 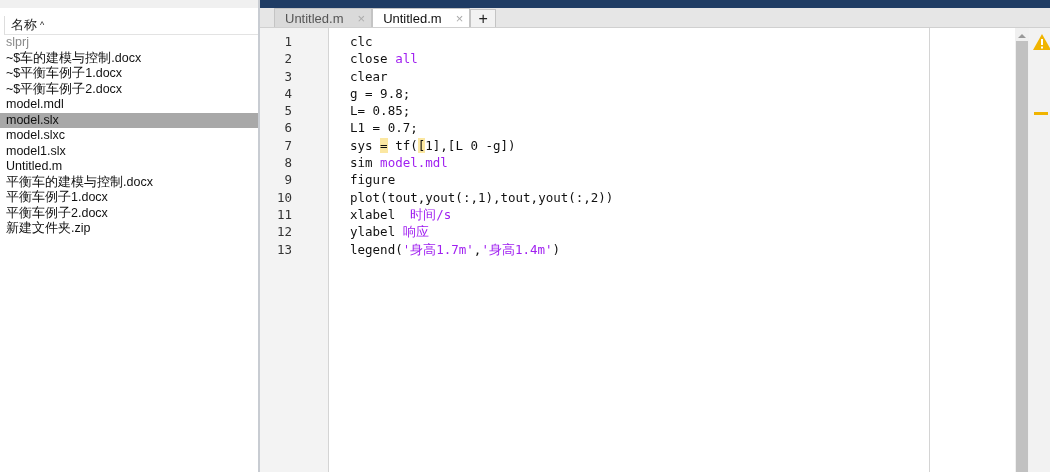 What do you see at coordinates (399, 163) in the screenshot?
I see `code-line: sim model.mdl` at bounding box center [399, 163].